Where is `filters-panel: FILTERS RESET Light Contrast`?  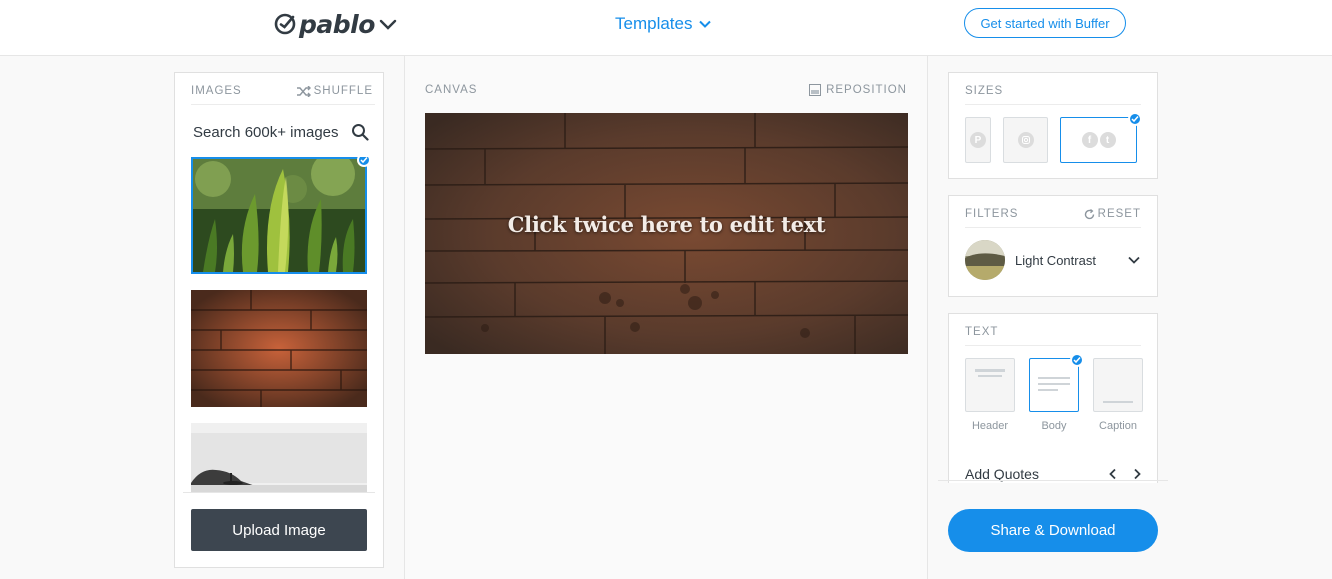 filters-panel: FILTERS RESET Light Contrast is located at coordinates (1053, 246).